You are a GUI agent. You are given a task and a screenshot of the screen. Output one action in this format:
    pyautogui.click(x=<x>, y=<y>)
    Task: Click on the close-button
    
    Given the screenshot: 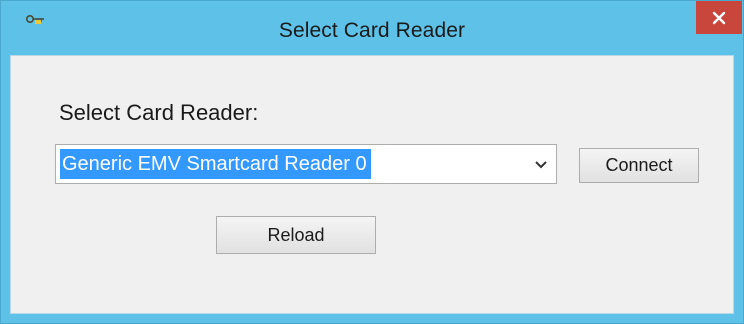 What is the action you would take?
    pyautogui.click(x=719, y=17)
    